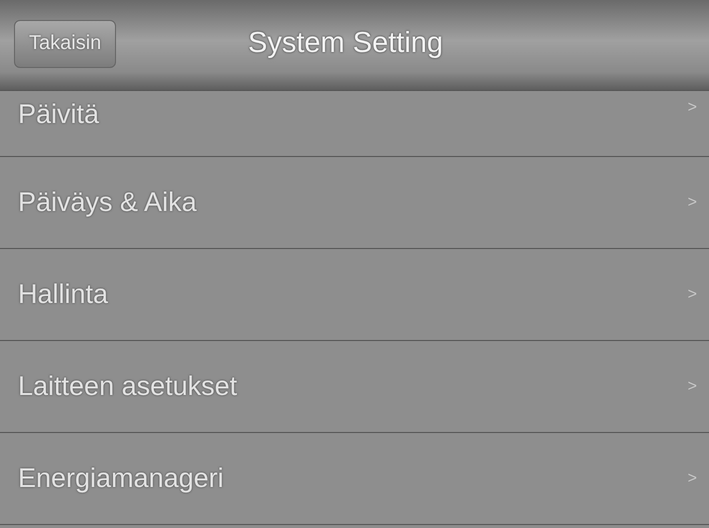 The height and width of the screenshot is (528, 709). I want to click on item-label: Päivitä, so click(59, 114).